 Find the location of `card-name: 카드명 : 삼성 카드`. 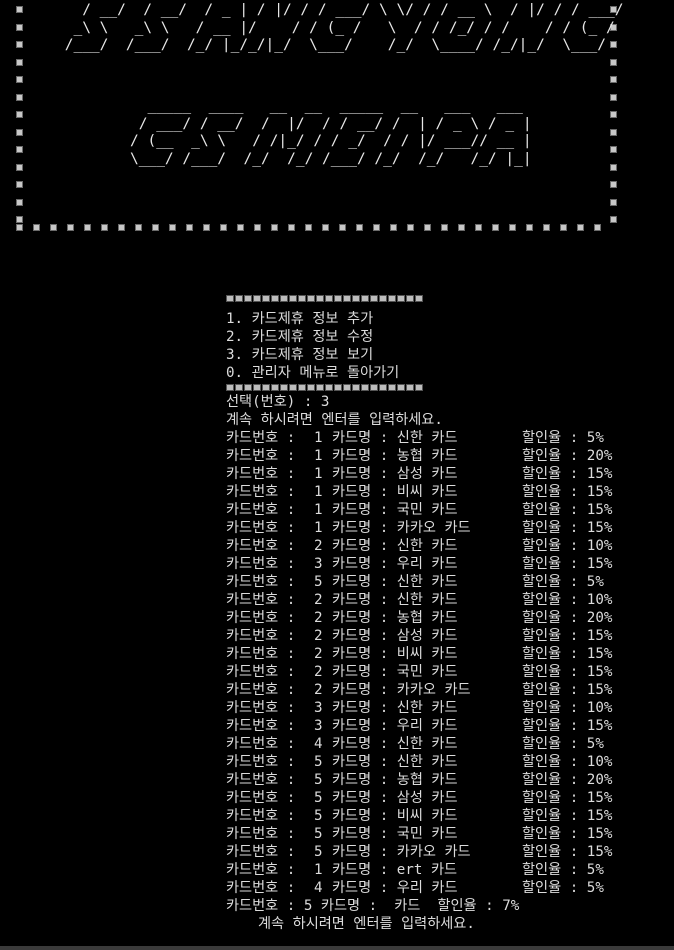

card-name: 카드명 : 삼성 카드 is located at coordinates (395, 636).